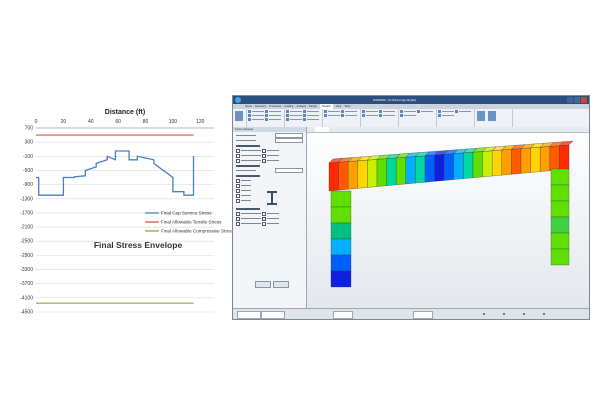  I want to click on y-tick-label: -4500, so click(26, 313).